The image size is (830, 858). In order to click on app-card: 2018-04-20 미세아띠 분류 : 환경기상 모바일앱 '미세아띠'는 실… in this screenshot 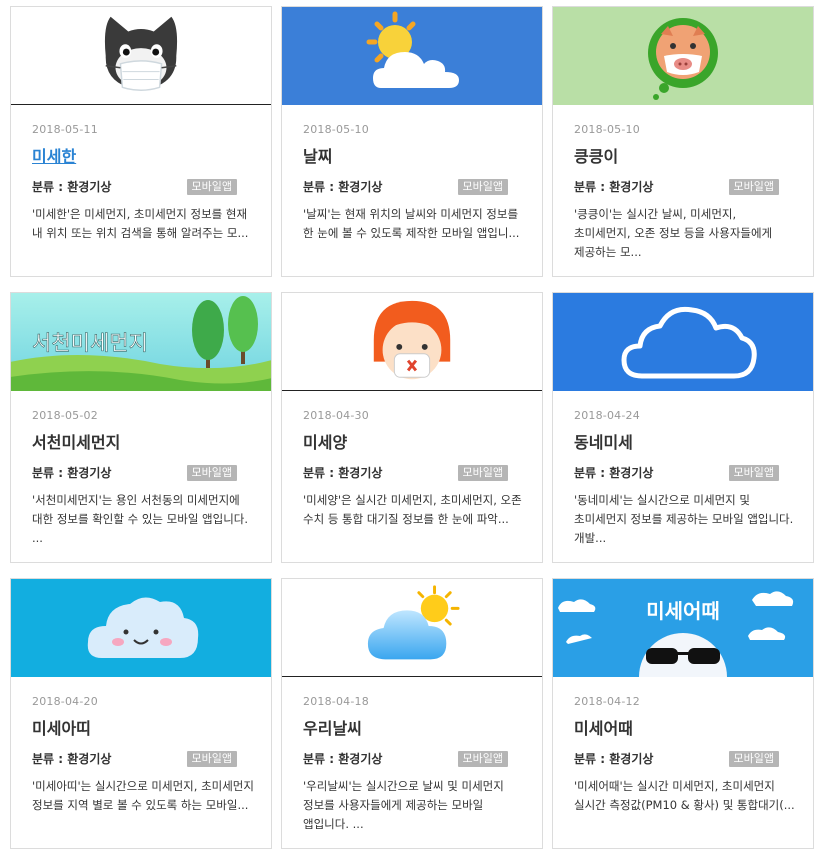, I will do `click(141, 713)`.